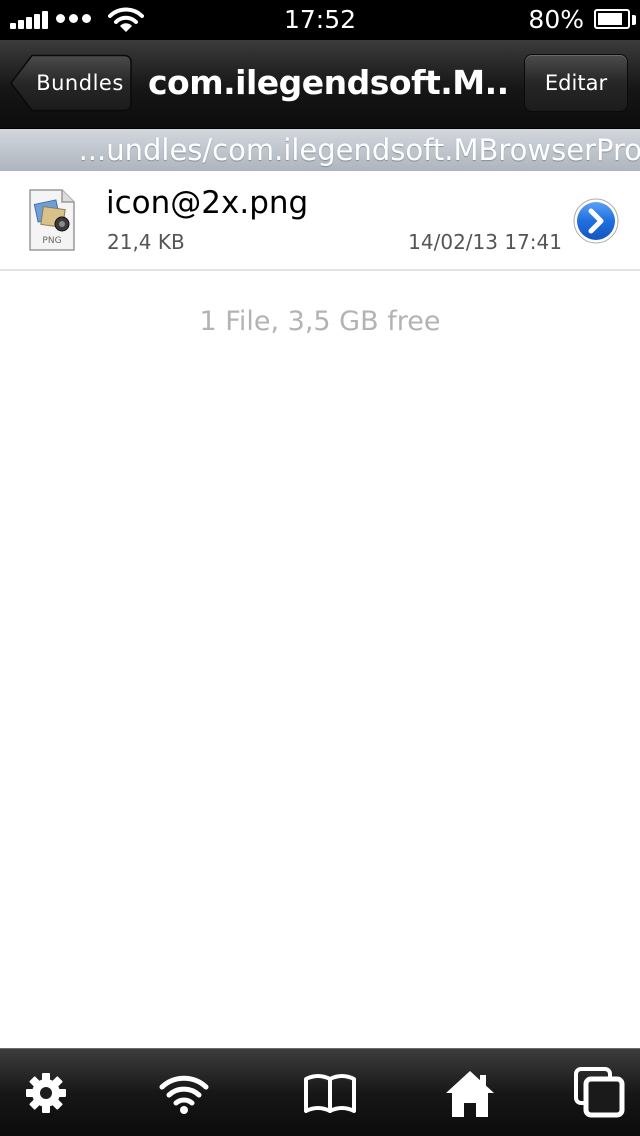 This screenshot has width=640, height=1136. I want to click on gear-icon, so click(46, 1093).